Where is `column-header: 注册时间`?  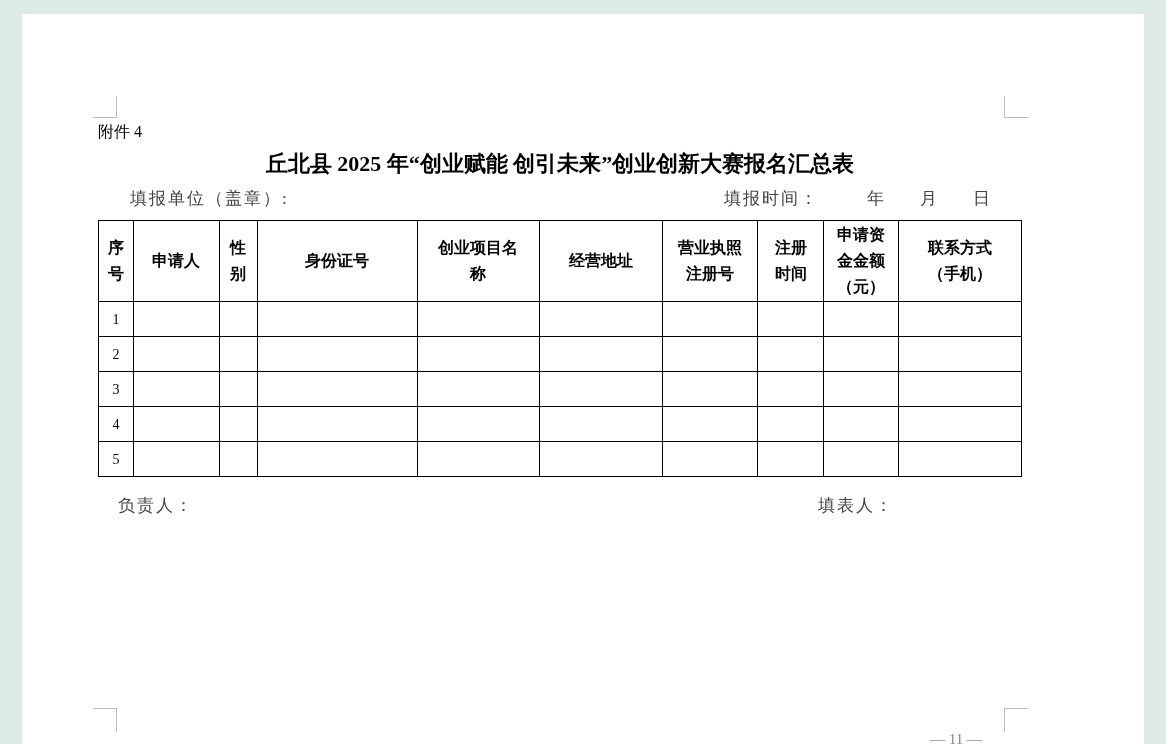 column-header: 注册时间 is located at coordinates (790, 261).